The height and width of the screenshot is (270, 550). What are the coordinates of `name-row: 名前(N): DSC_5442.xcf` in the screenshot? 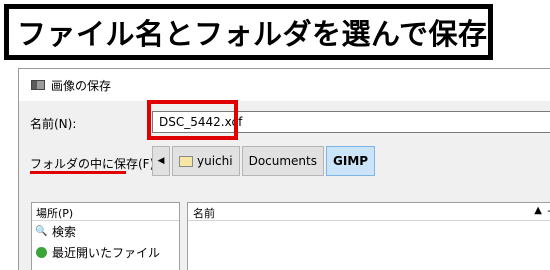 It's located at (284, 120).